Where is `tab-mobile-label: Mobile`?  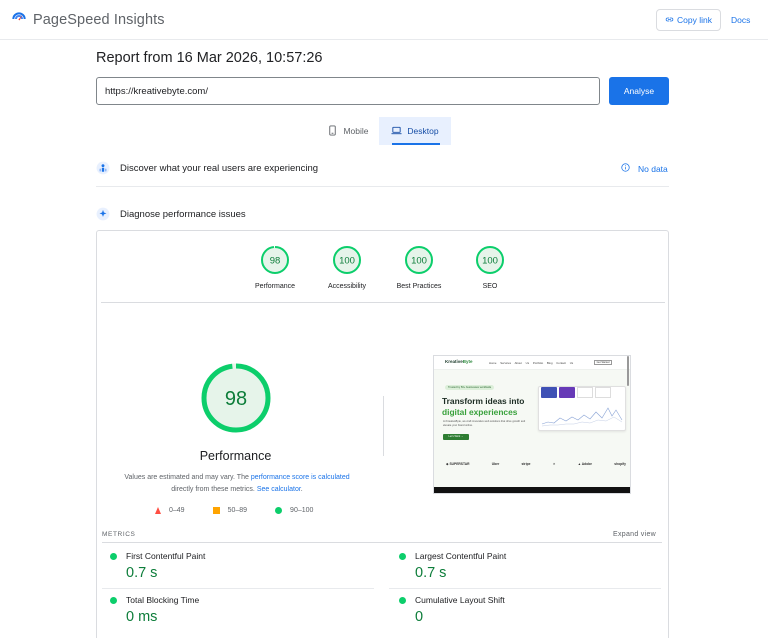
tab-mobile-label: Mobile is located at coordinates (356, 131).